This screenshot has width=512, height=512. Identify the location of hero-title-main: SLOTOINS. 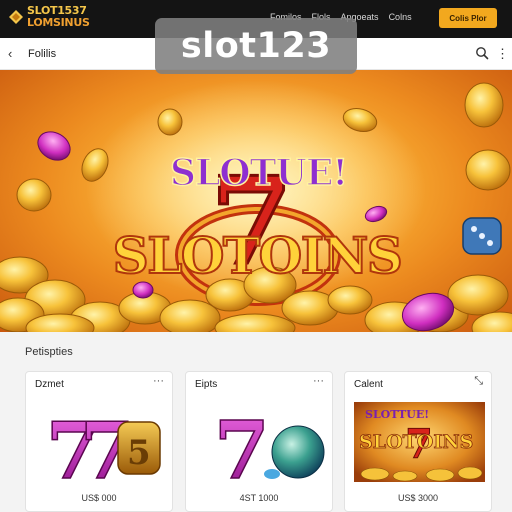
(258, 255).